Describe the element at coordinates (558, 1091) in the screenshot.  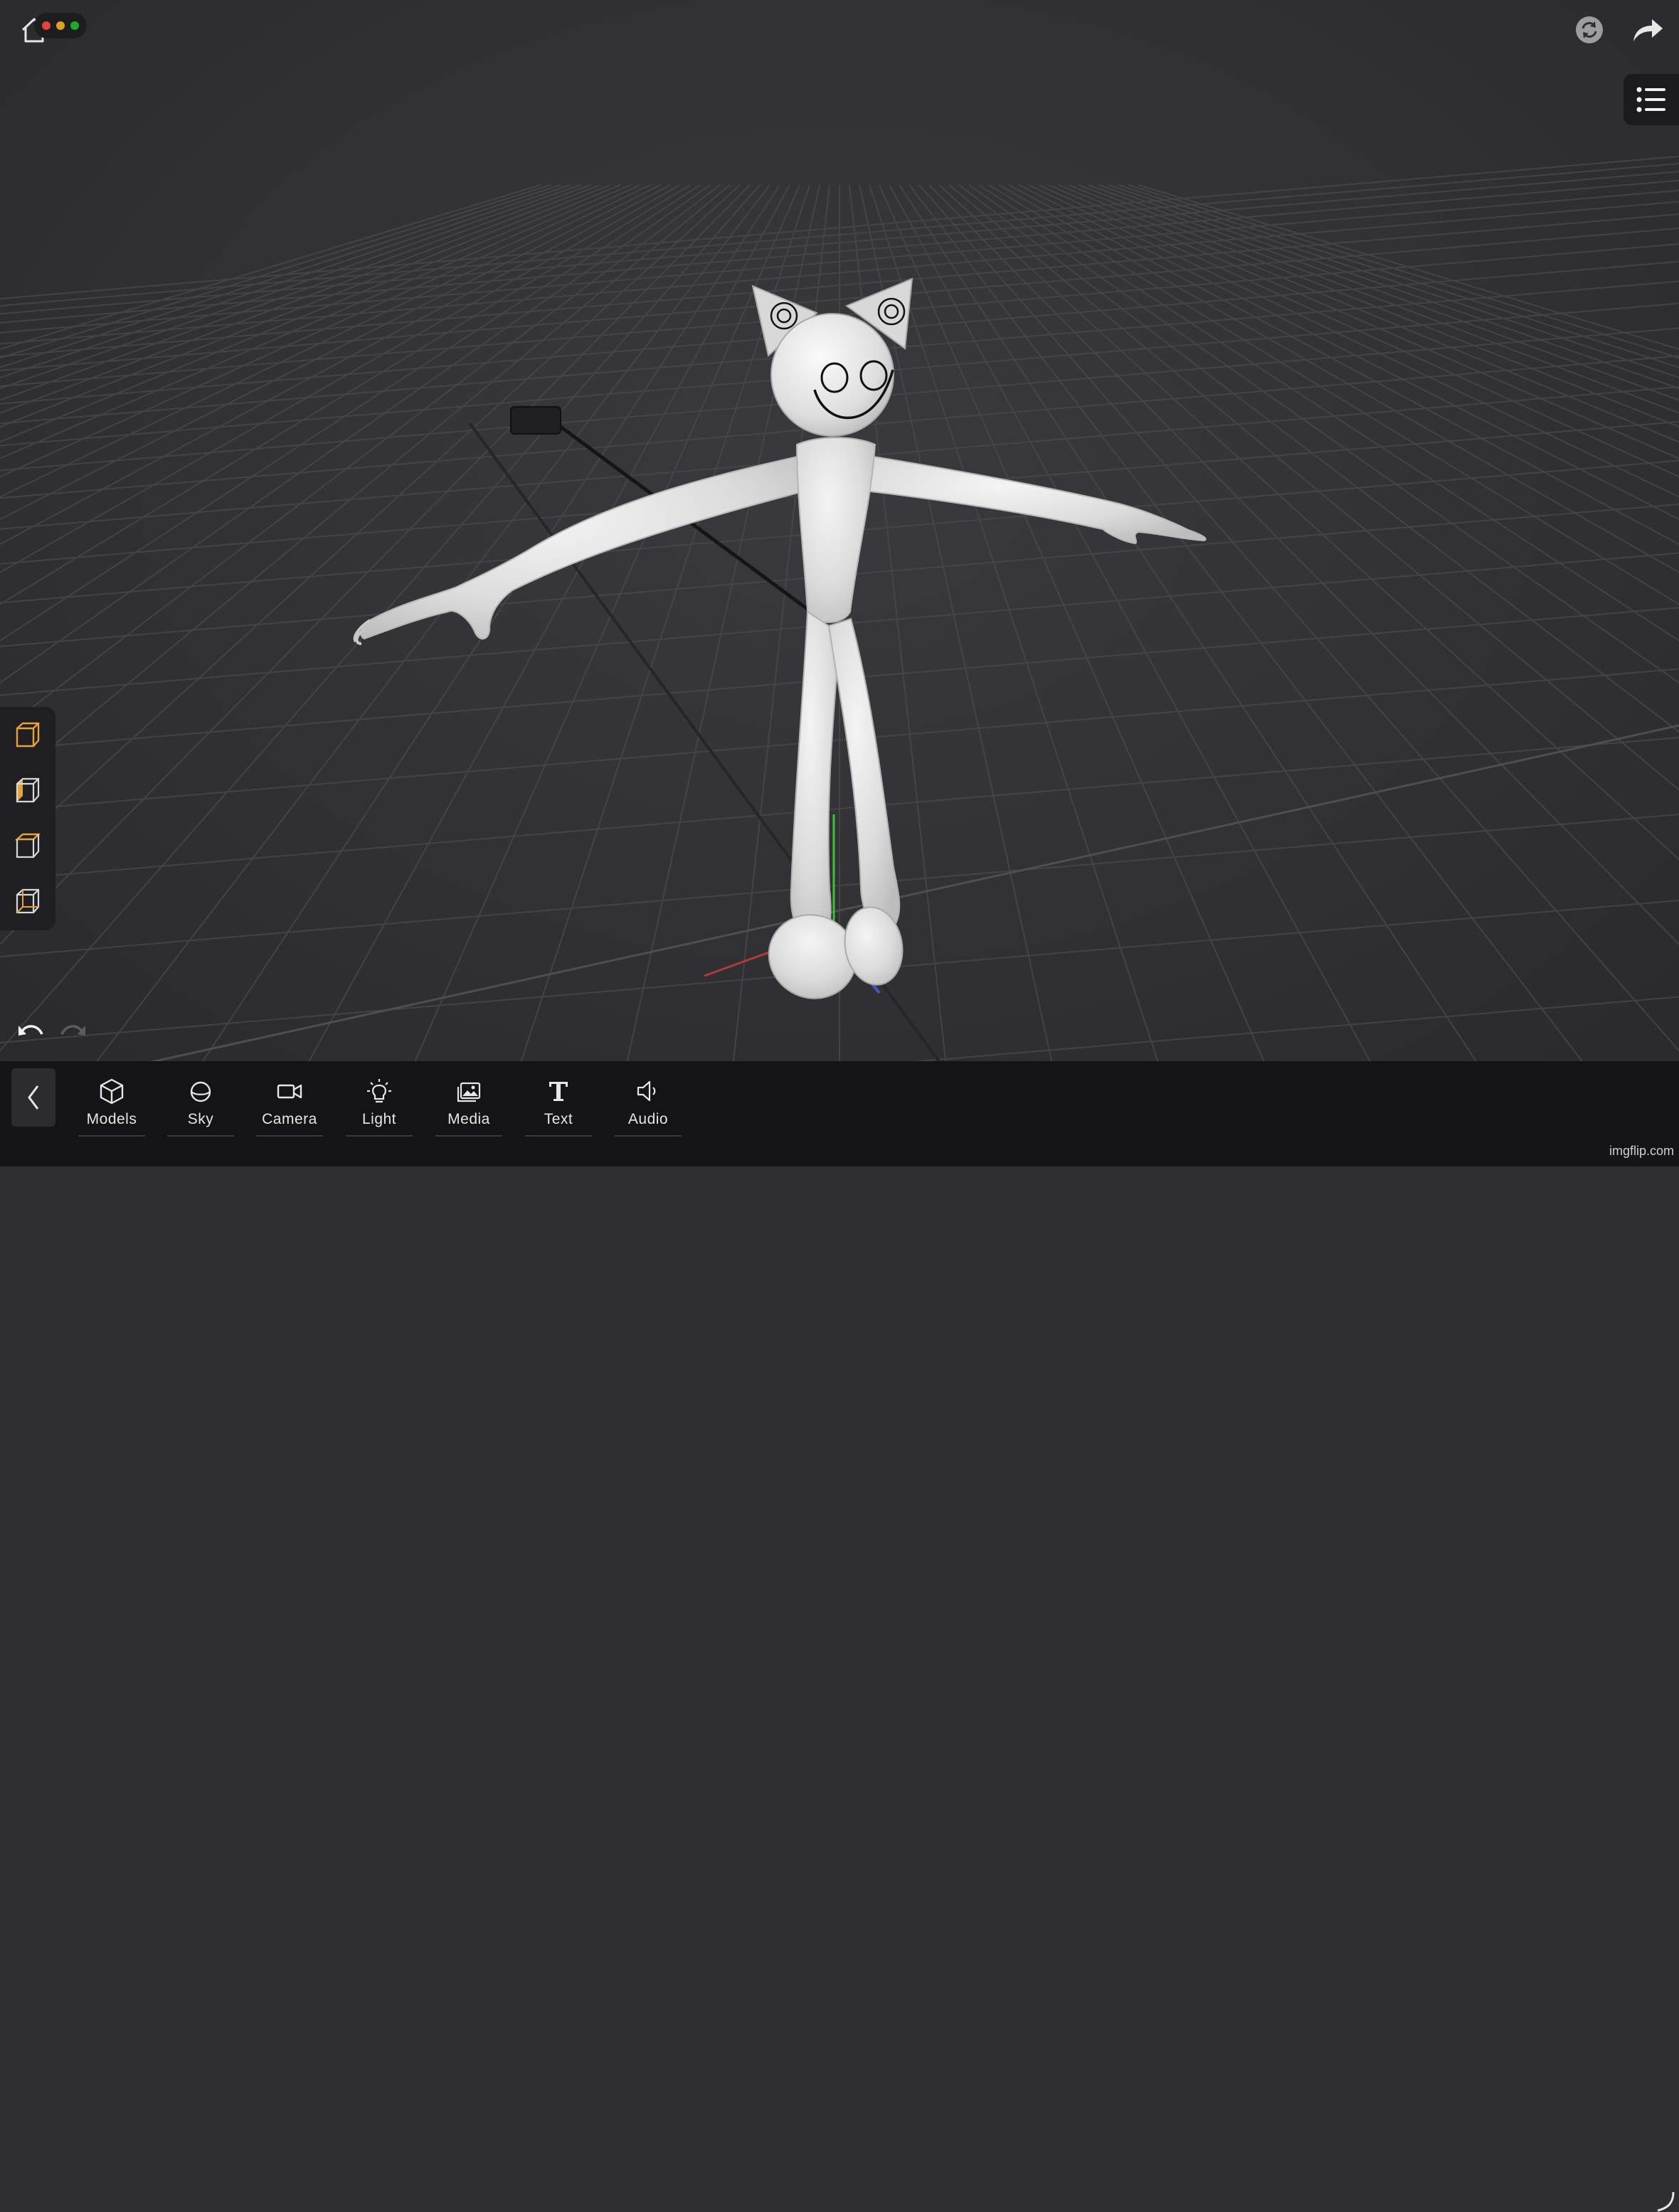
I see `text-T-icon` at that location.